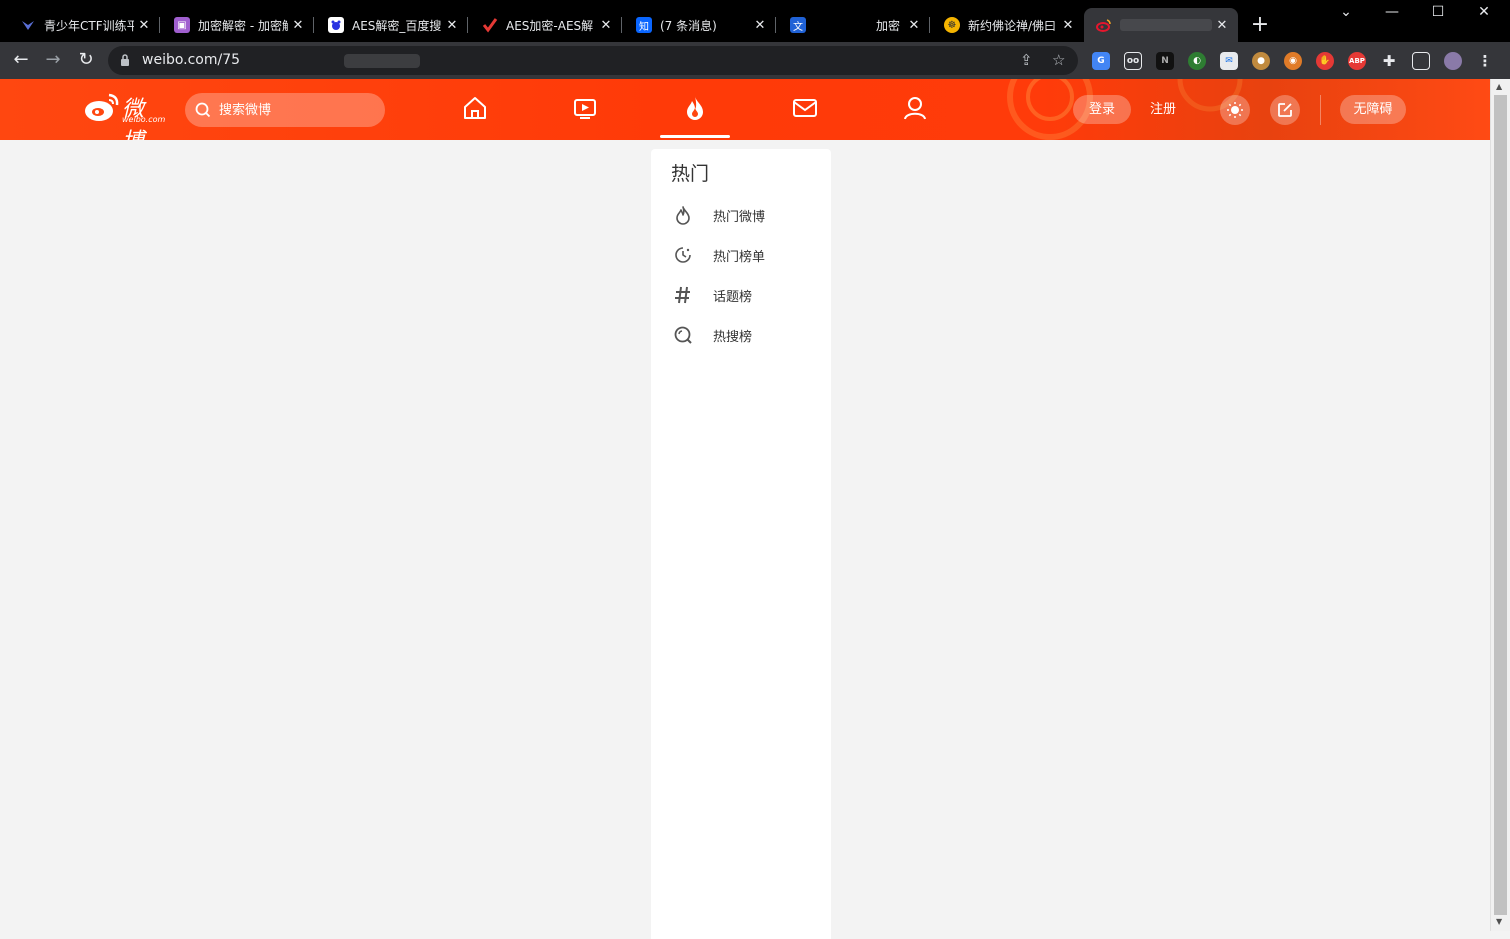 Image resolution: width=1510 pixels, height=939 pixels. I want to click on scrollbar-thumb, so click(1500, 505).